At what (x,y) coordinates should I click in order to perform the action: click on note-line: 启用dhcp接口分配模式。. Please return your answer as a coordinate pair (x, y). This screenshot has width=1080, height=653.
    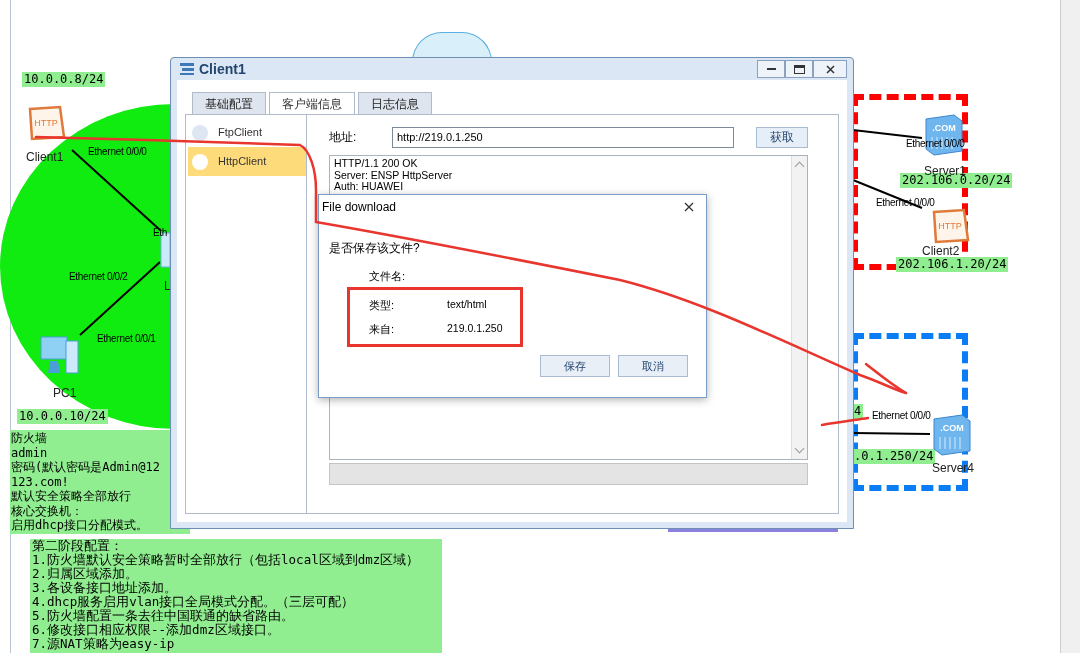
    Looking at the image, I should click on (79, 525).